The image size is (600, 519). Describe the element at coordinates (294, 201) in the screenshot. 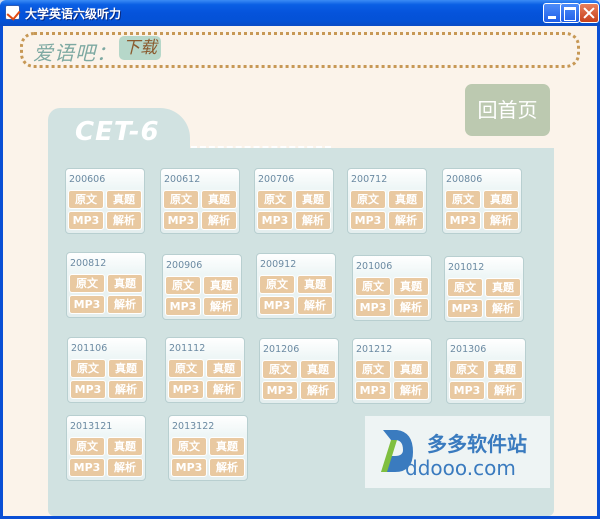

I see `year-card: 200706 原文 真题 MP3 解析` at that location.